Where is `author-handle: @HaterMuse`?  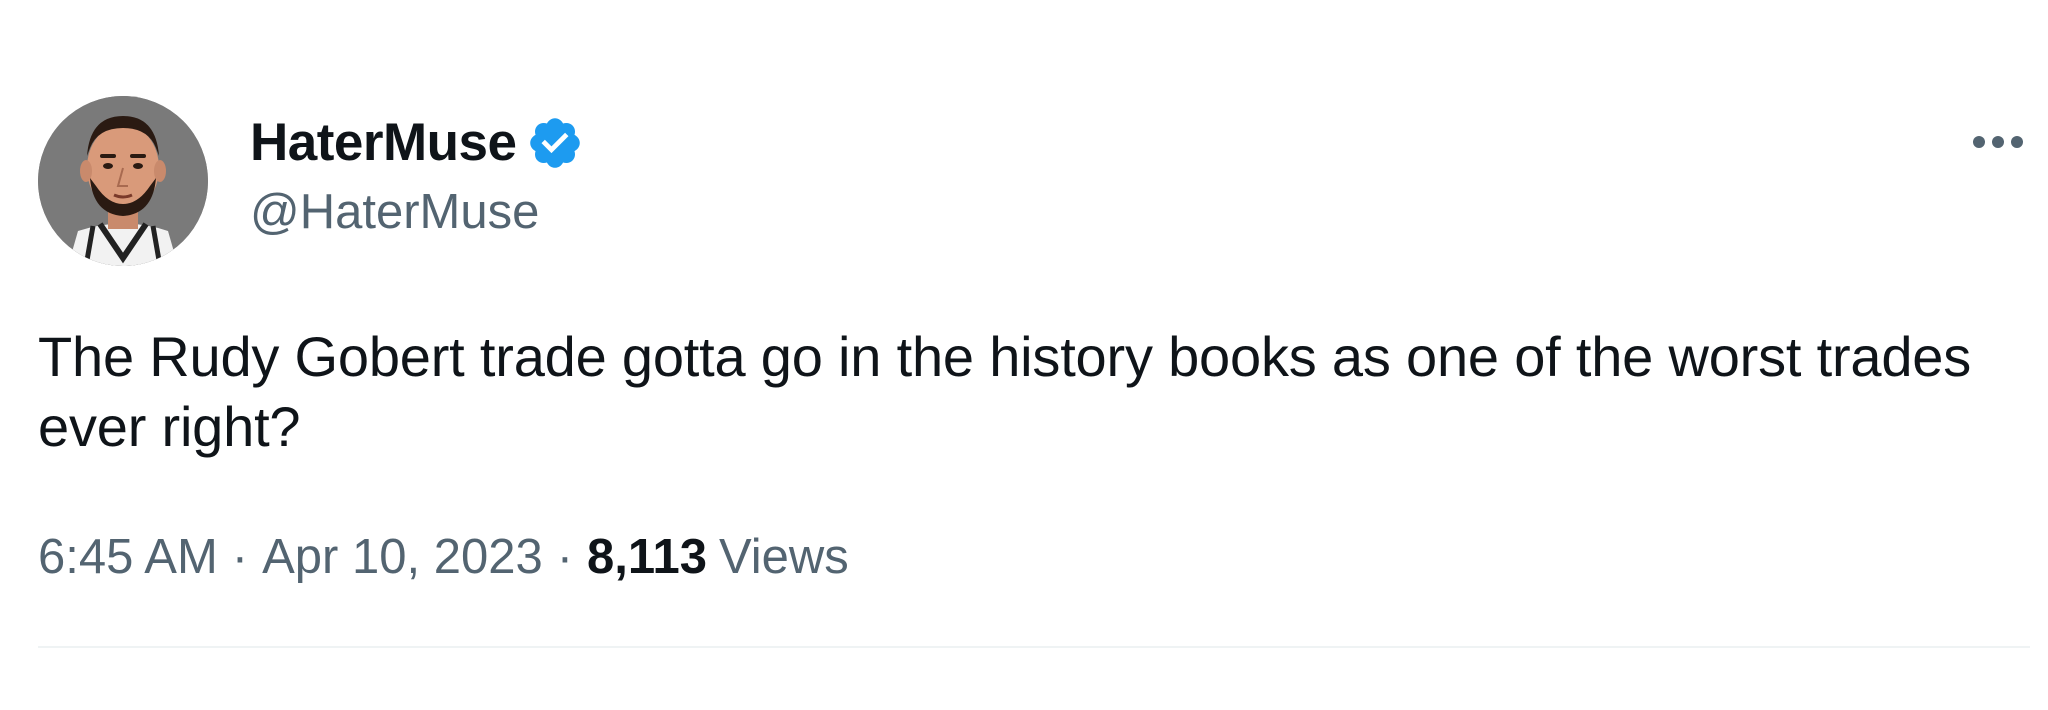 author-handle: @HaterMuse is located at coordinates (394, 212).